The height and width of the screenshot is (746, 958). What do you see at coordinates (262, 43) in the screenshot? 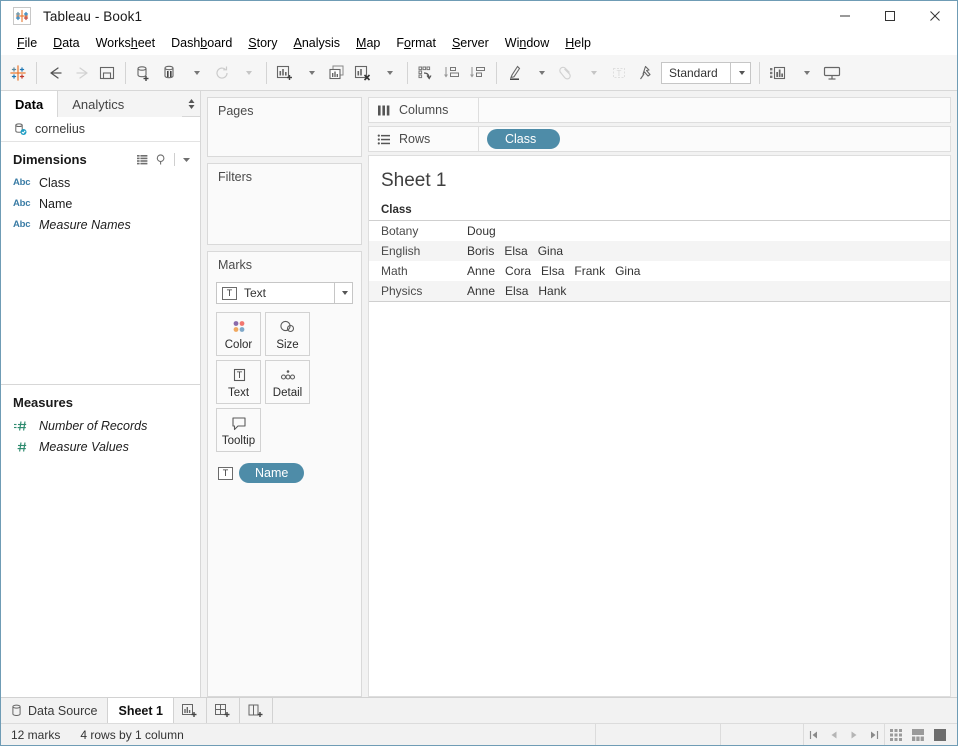
I see `menu-story: Story` at bounding box center [262, 43].